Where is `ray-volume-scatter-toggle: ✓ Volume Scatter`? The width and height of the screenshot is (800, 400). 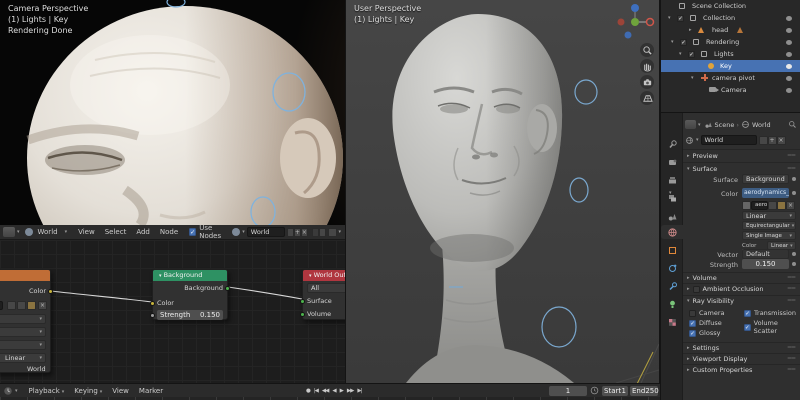
ray-volume-scatter-toggle: ✓ Volume Scatter is located at coordinates (772, 327).